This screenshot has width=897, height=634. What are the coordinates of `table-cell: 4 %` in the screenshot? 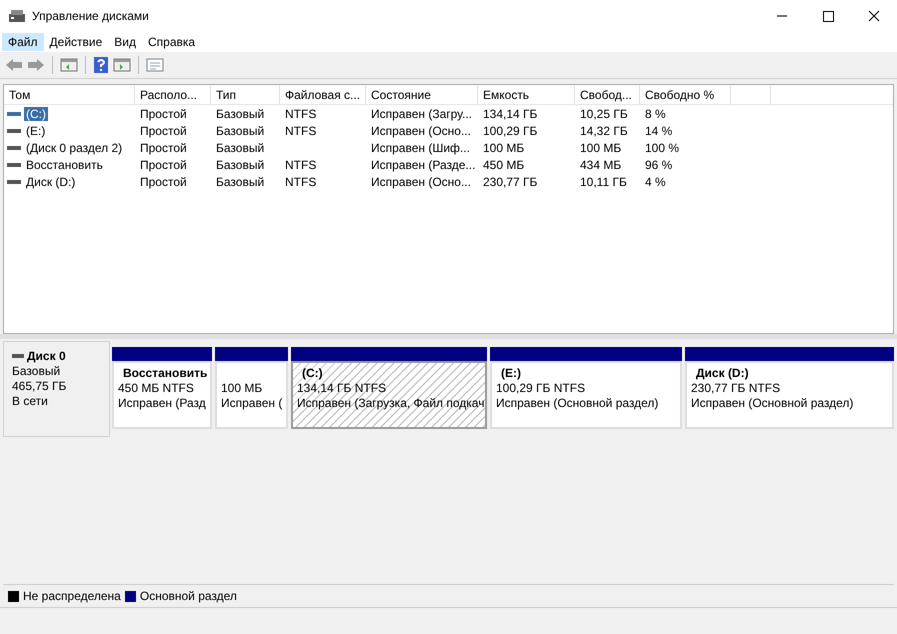 It's located at (655, 181).